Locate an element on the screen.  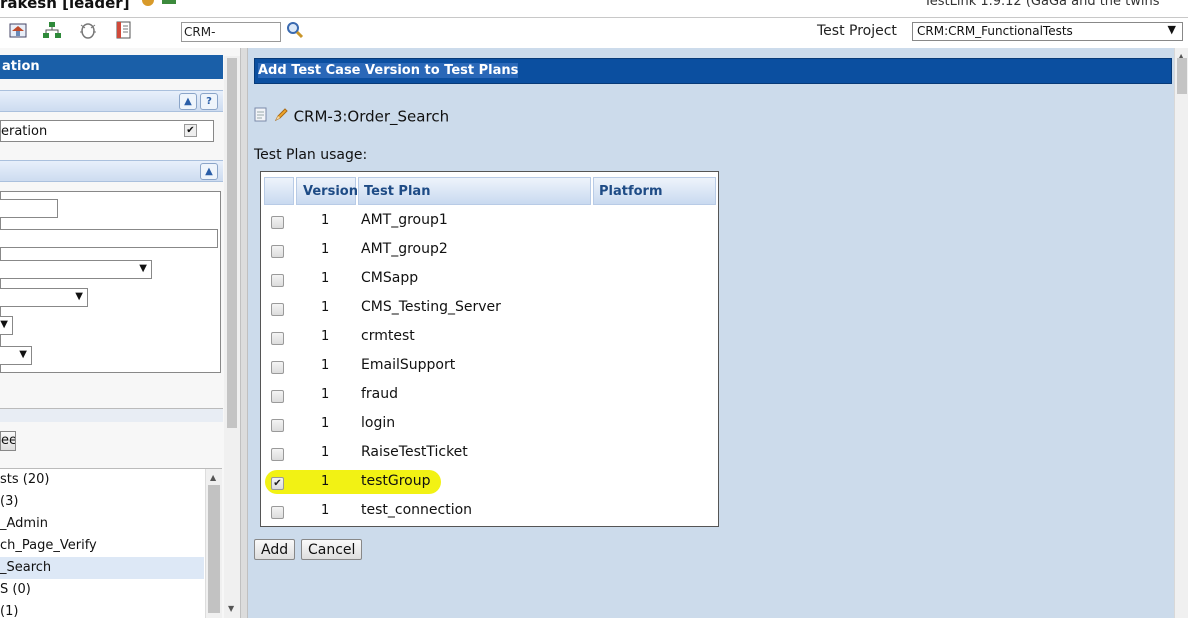
tree-button: ee is located at coordinates (8, 441).